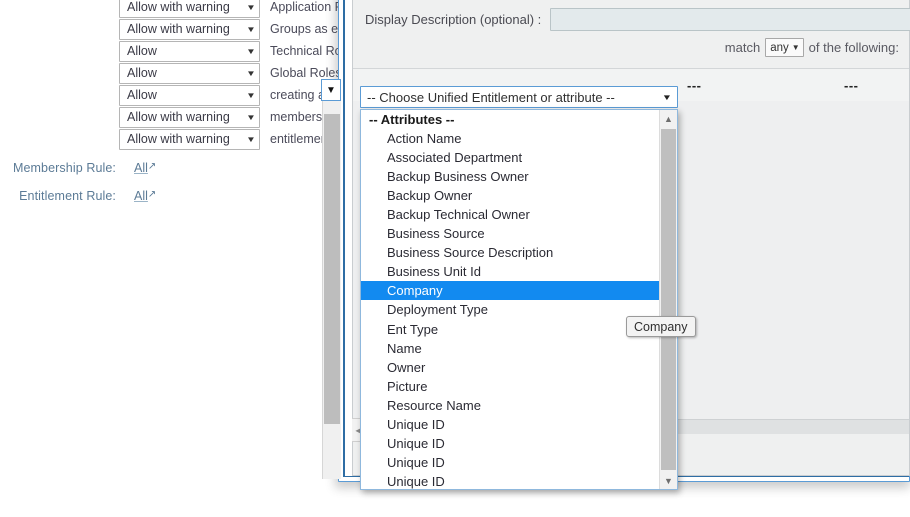  I want to click on option-item: Backup Technical Owner, so click(511, 214).